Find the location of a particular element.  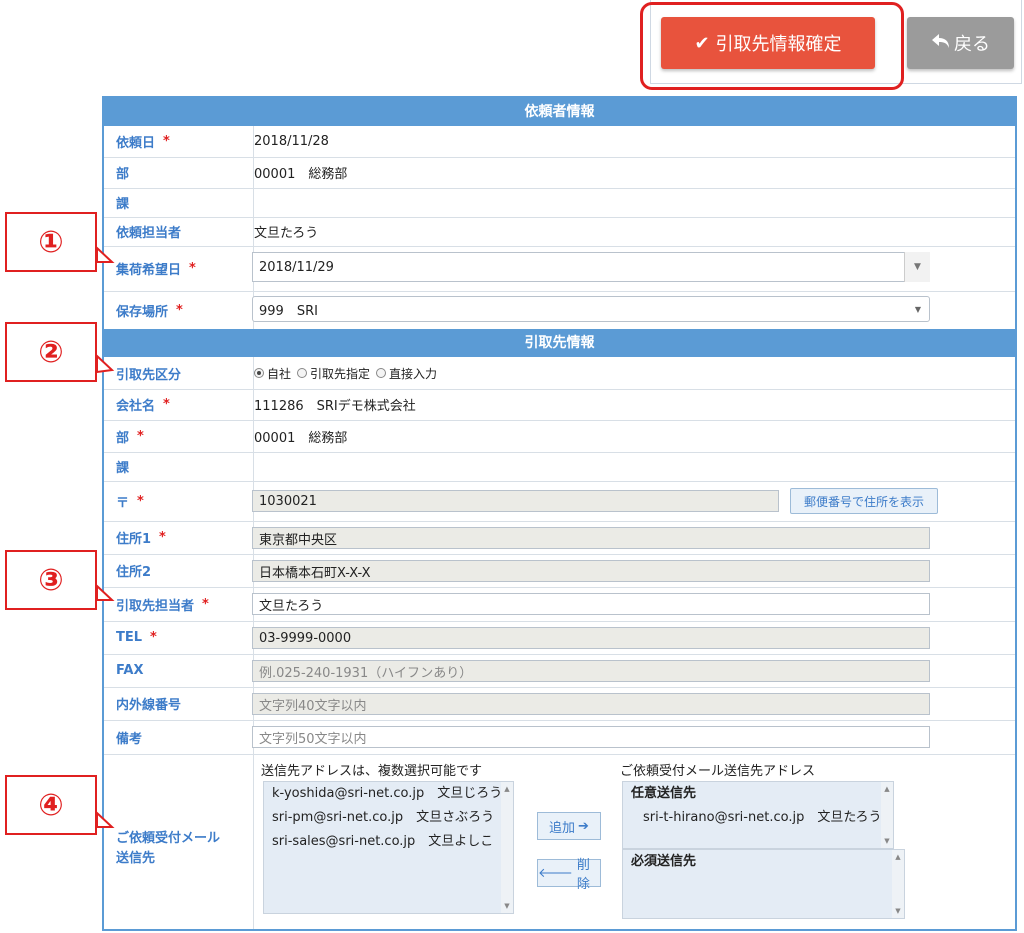

row-section: 課 is located at coordinates (559, 203).